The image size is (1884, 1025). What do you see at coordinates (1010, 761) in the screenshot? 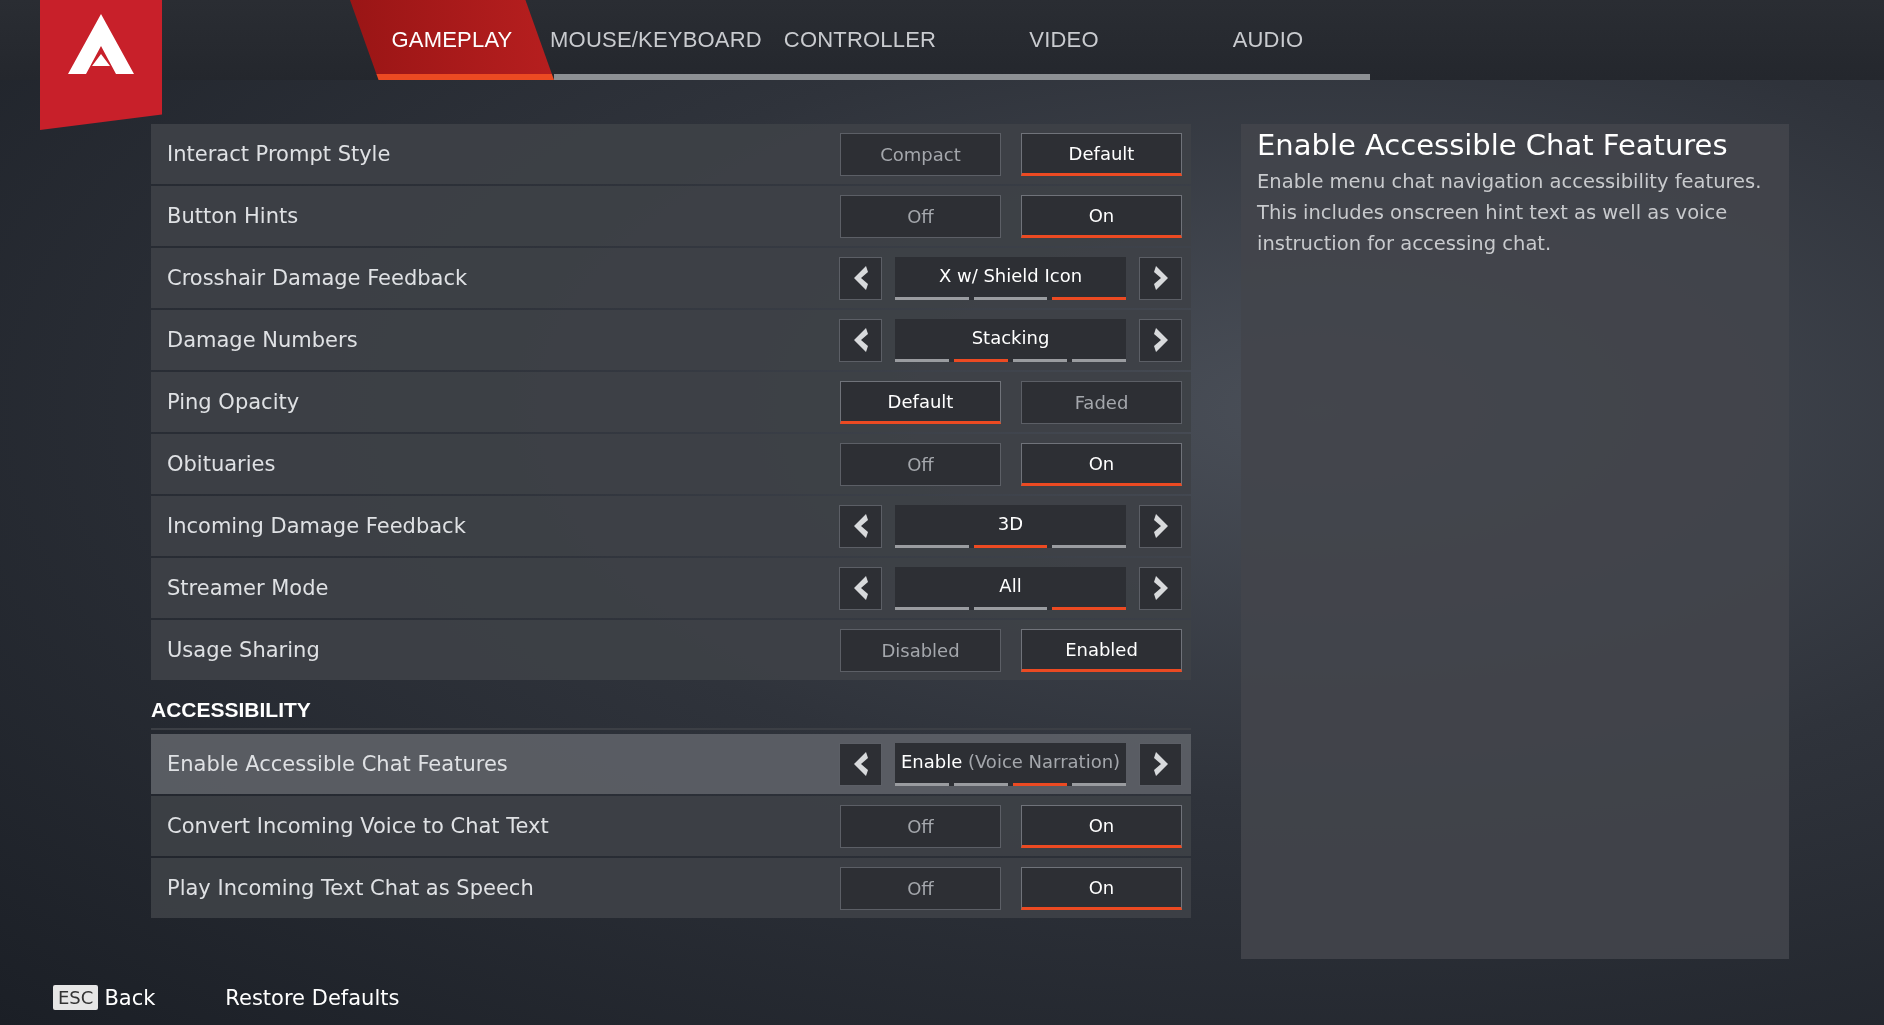
I see `setting-value: Enable (Voice Narration)` at bounding box center [1010, 761].